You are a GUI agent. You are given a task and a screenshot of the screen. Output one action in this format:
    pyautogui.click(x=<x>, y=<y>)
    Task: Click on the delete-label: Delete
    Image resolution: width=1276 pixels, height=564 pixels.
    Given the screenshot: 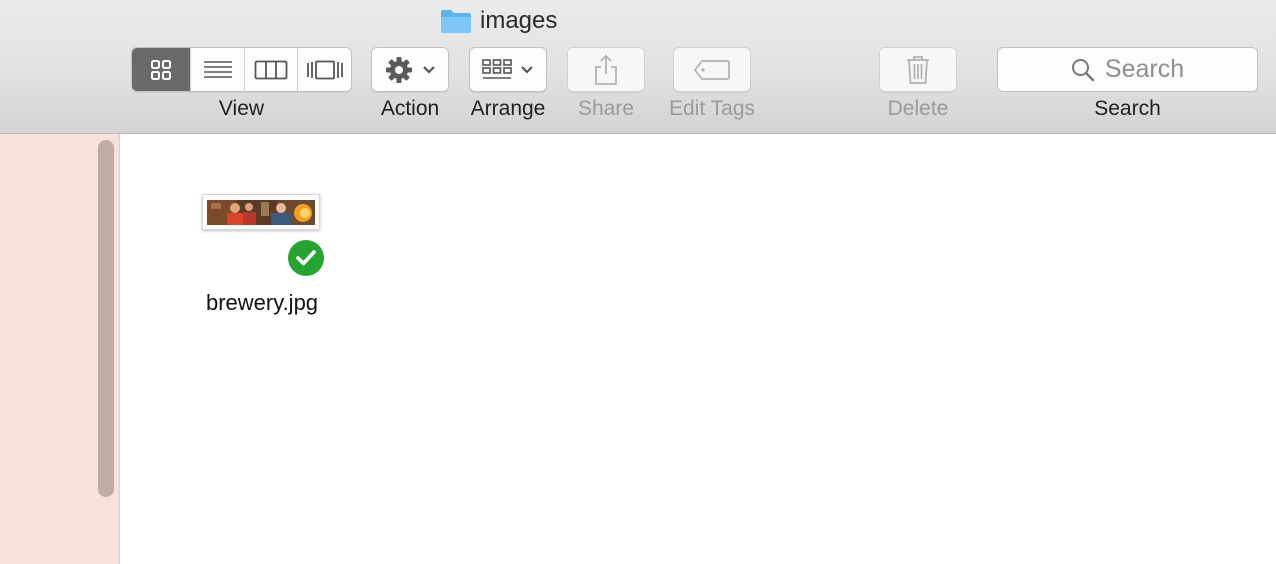 What is the action you would take?
    pyautogui.click(x=918, y=108)
    